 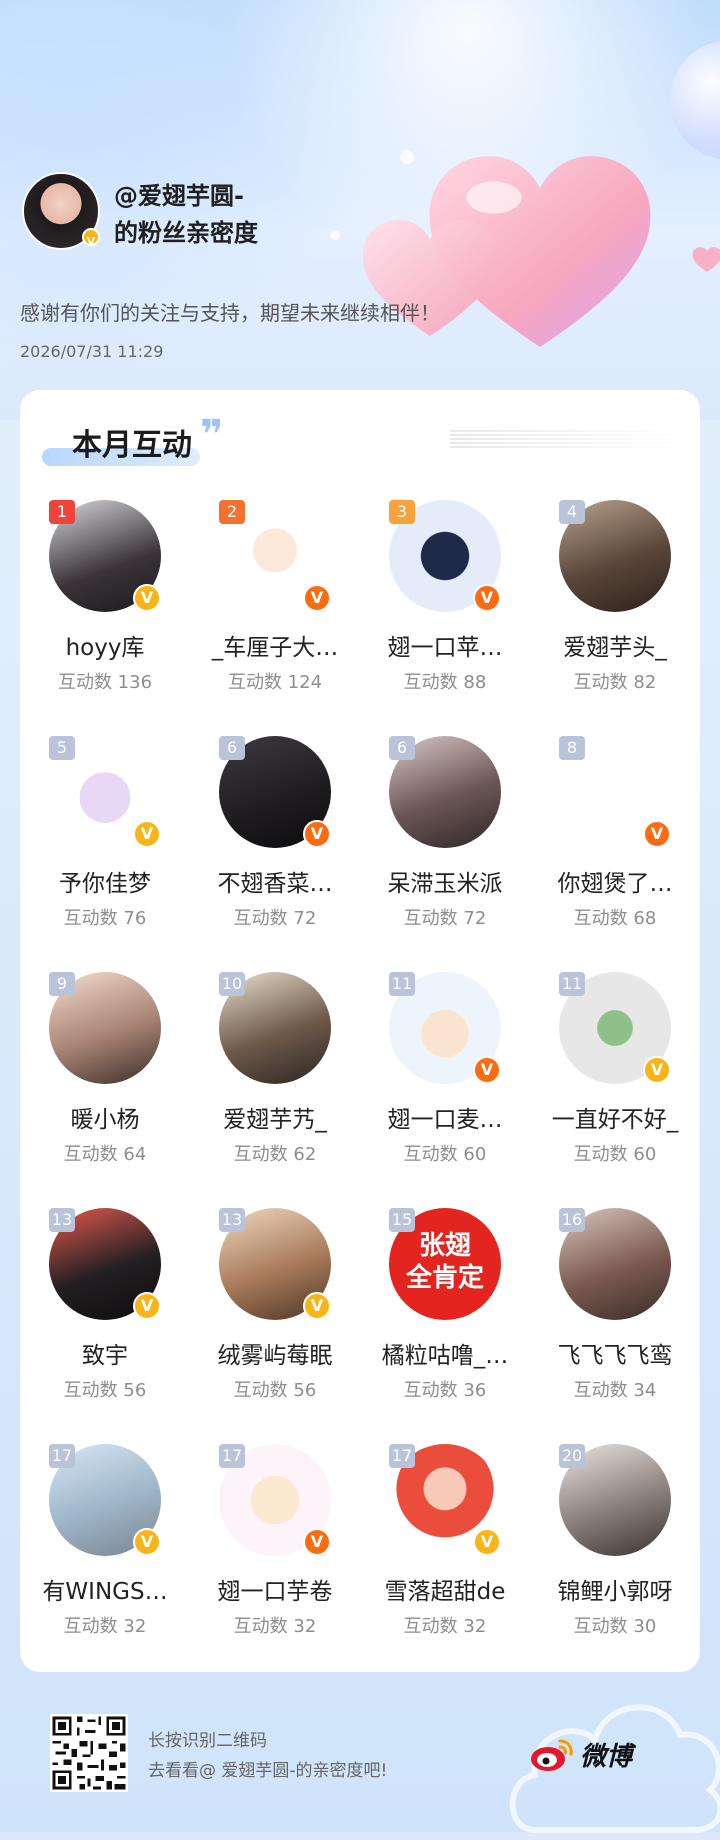 What do you see at coordinates (402, 1220) in the screenshot?
I see `rank-badge: 15` at bounding box center [402, 1220].